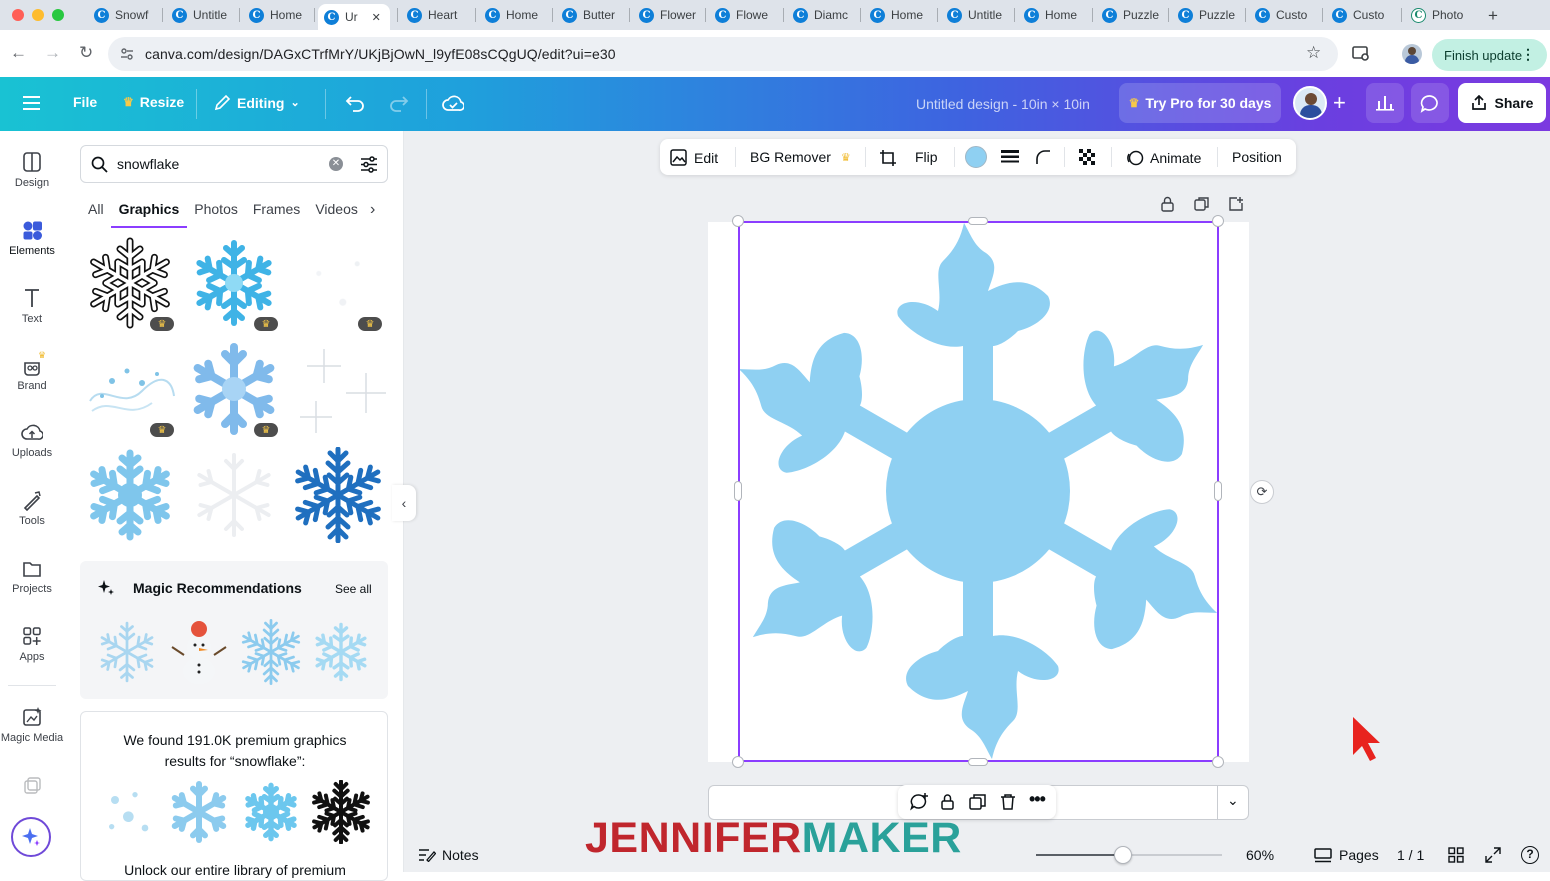 The image size is (1550, 881). Describe the element at coordinates (32, 440) in the screenshot. I see `rail-item-uploads: Uploads` at that location.